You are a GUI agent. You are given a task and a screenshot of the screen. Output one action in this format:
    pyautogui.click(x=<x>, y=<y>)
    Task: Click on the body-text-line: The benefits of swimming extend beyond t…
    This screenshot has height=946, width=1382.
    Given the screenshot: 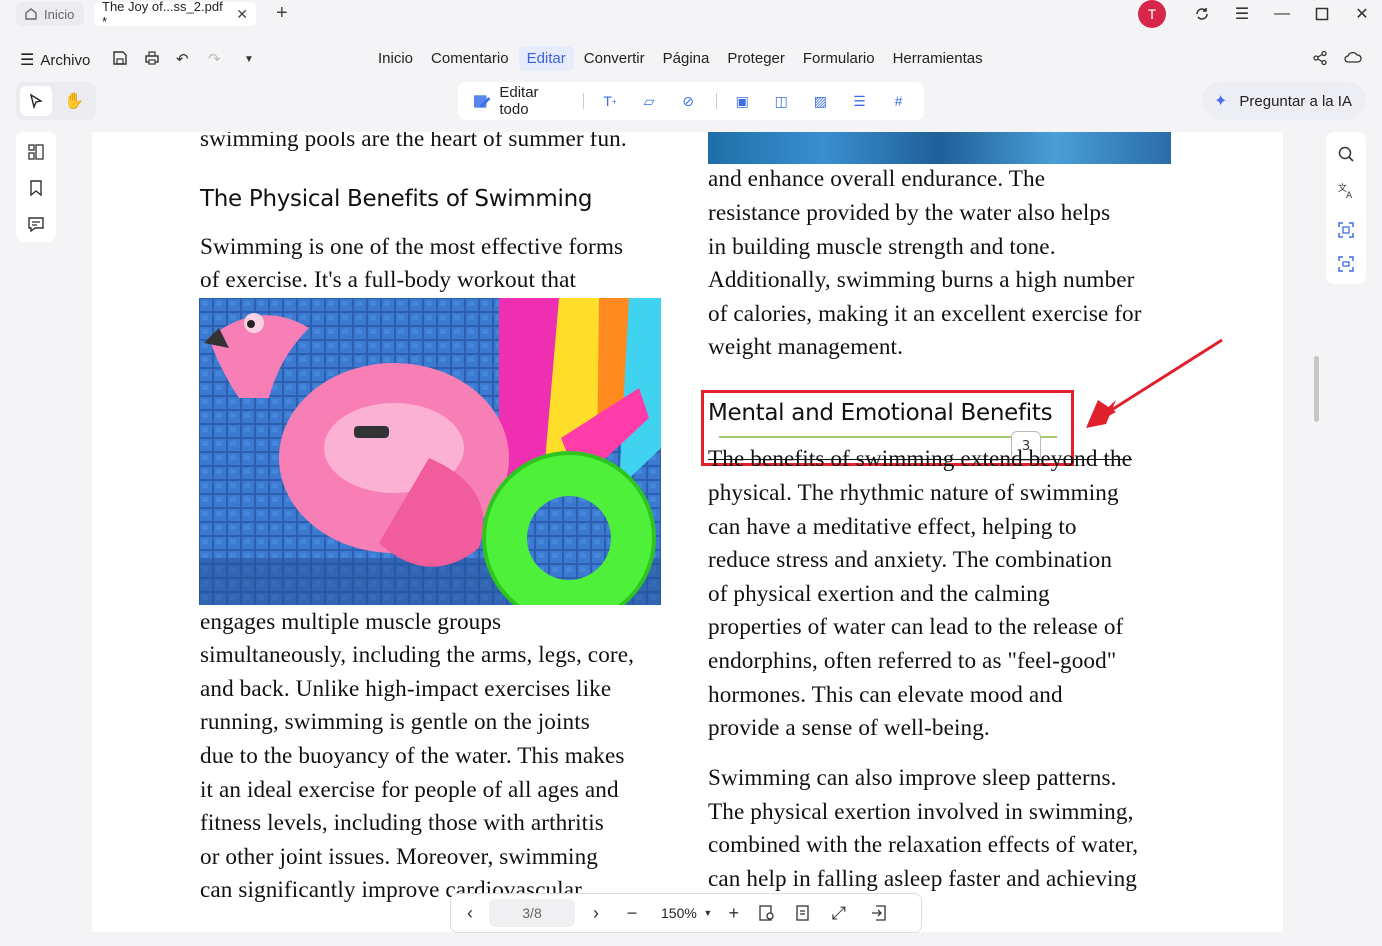 What is the action you would take?
    pyautogui.click(x=920, y=459)
    